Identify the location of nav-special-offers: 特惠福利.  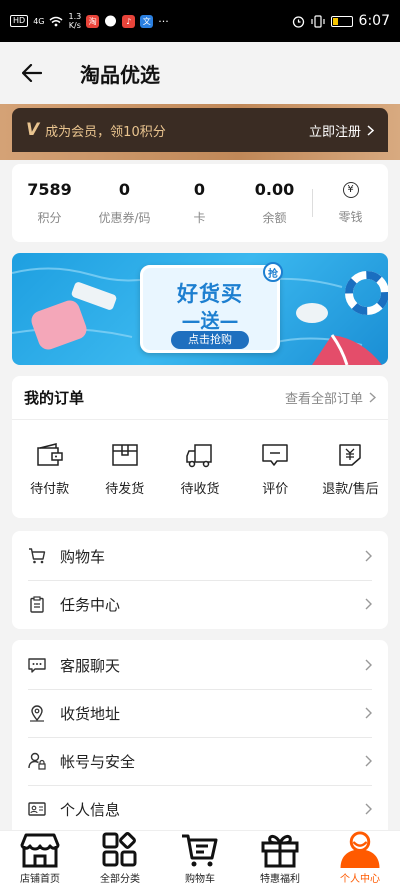
(280, 859).